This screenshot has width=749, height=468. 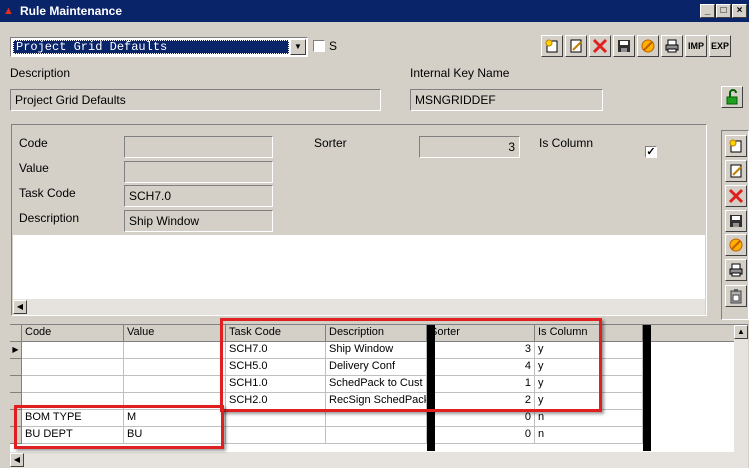 I want to click on export-button: EXP, so click(x=720, y=46).